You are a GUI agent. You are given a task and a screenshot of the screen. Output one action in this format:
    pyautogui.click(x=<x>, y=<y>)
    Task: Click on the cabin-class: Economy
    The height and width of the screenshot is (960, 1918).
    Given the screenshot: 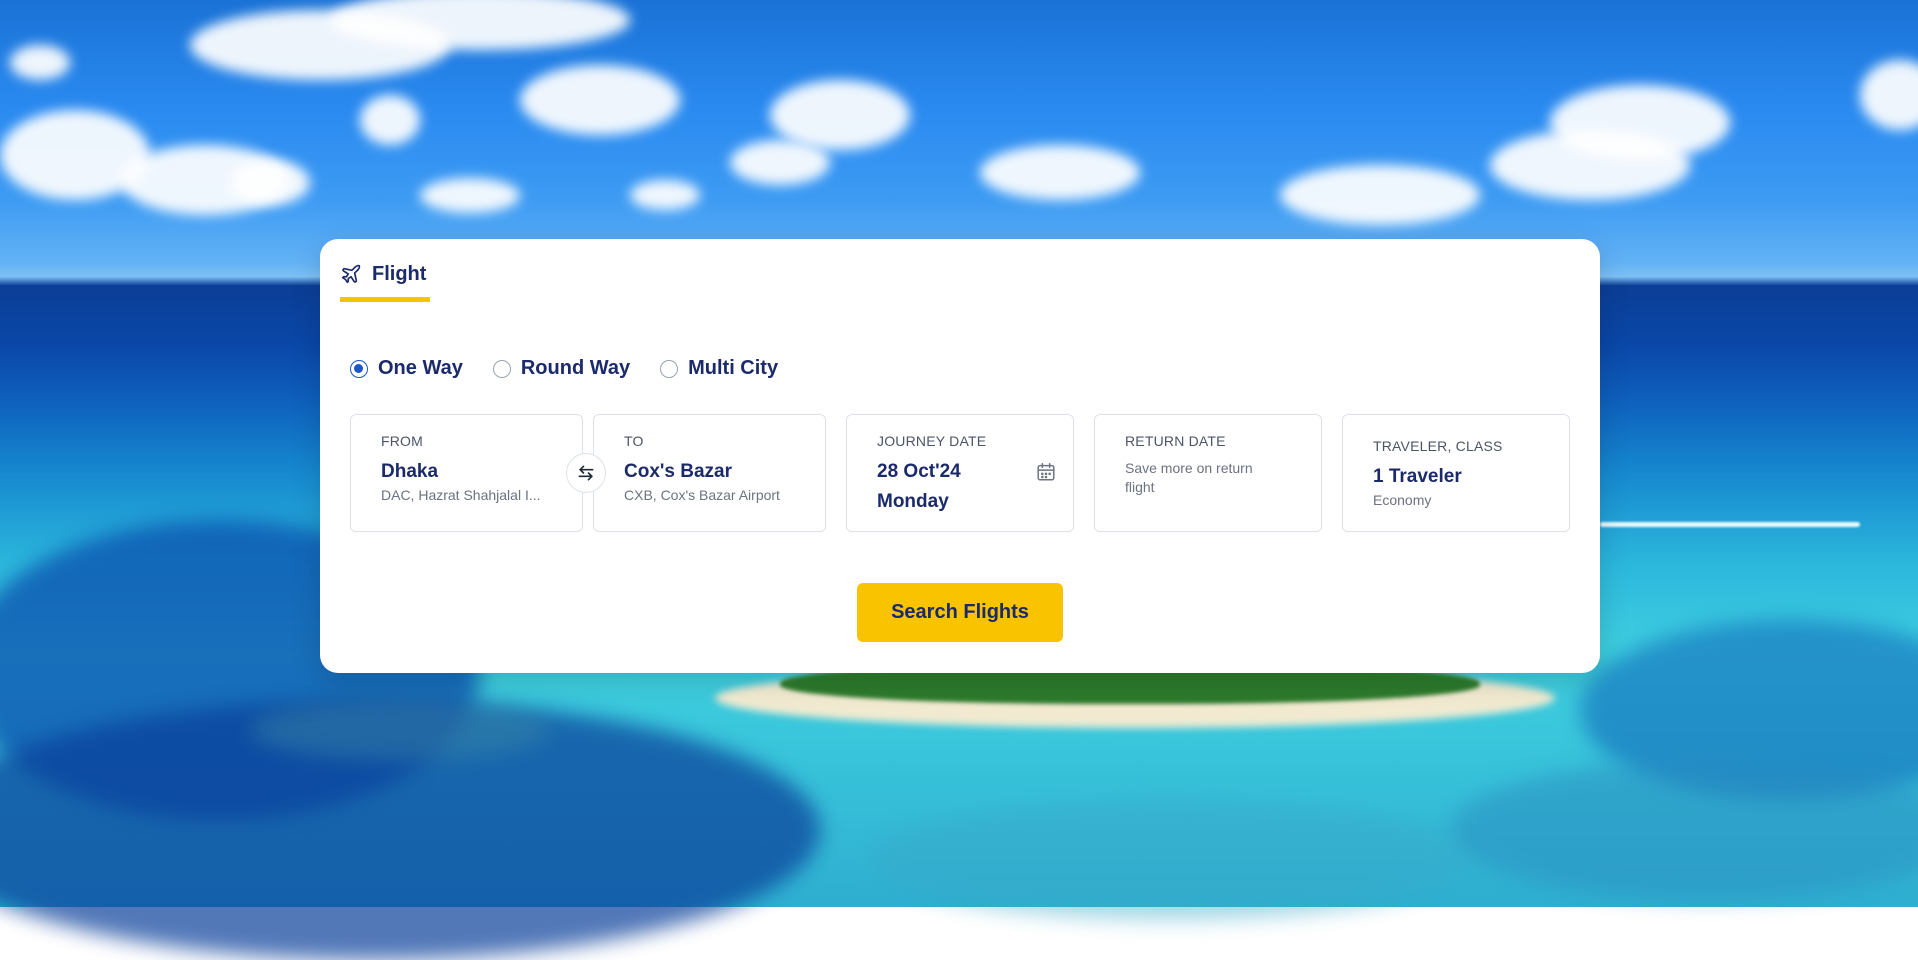 What is the action you would take?
    pyautogui.click(x=1402, y=500)
    